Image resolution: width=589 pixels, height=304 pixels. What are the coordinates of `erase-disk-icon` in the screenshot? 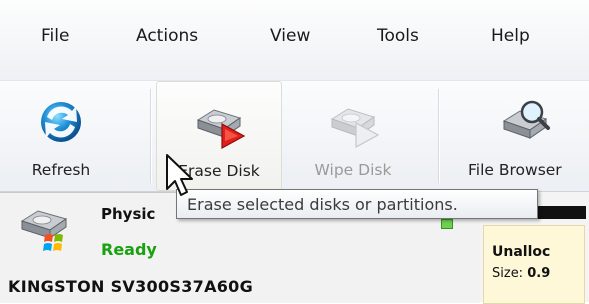 It's located at (221, 129).